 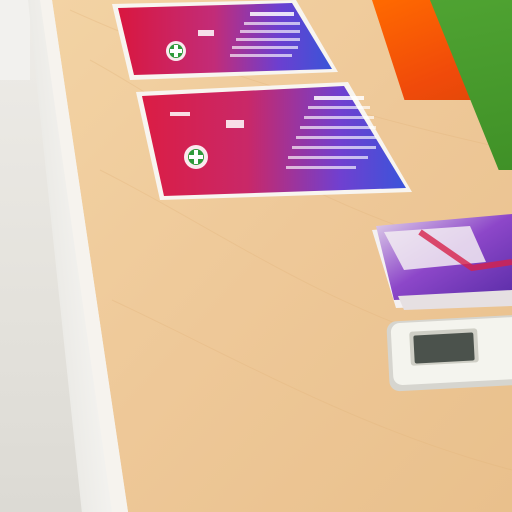 What do you see at coordinates (449, 353) in the screenshot?
I see `remote-control` at bounding box center [449, 353].